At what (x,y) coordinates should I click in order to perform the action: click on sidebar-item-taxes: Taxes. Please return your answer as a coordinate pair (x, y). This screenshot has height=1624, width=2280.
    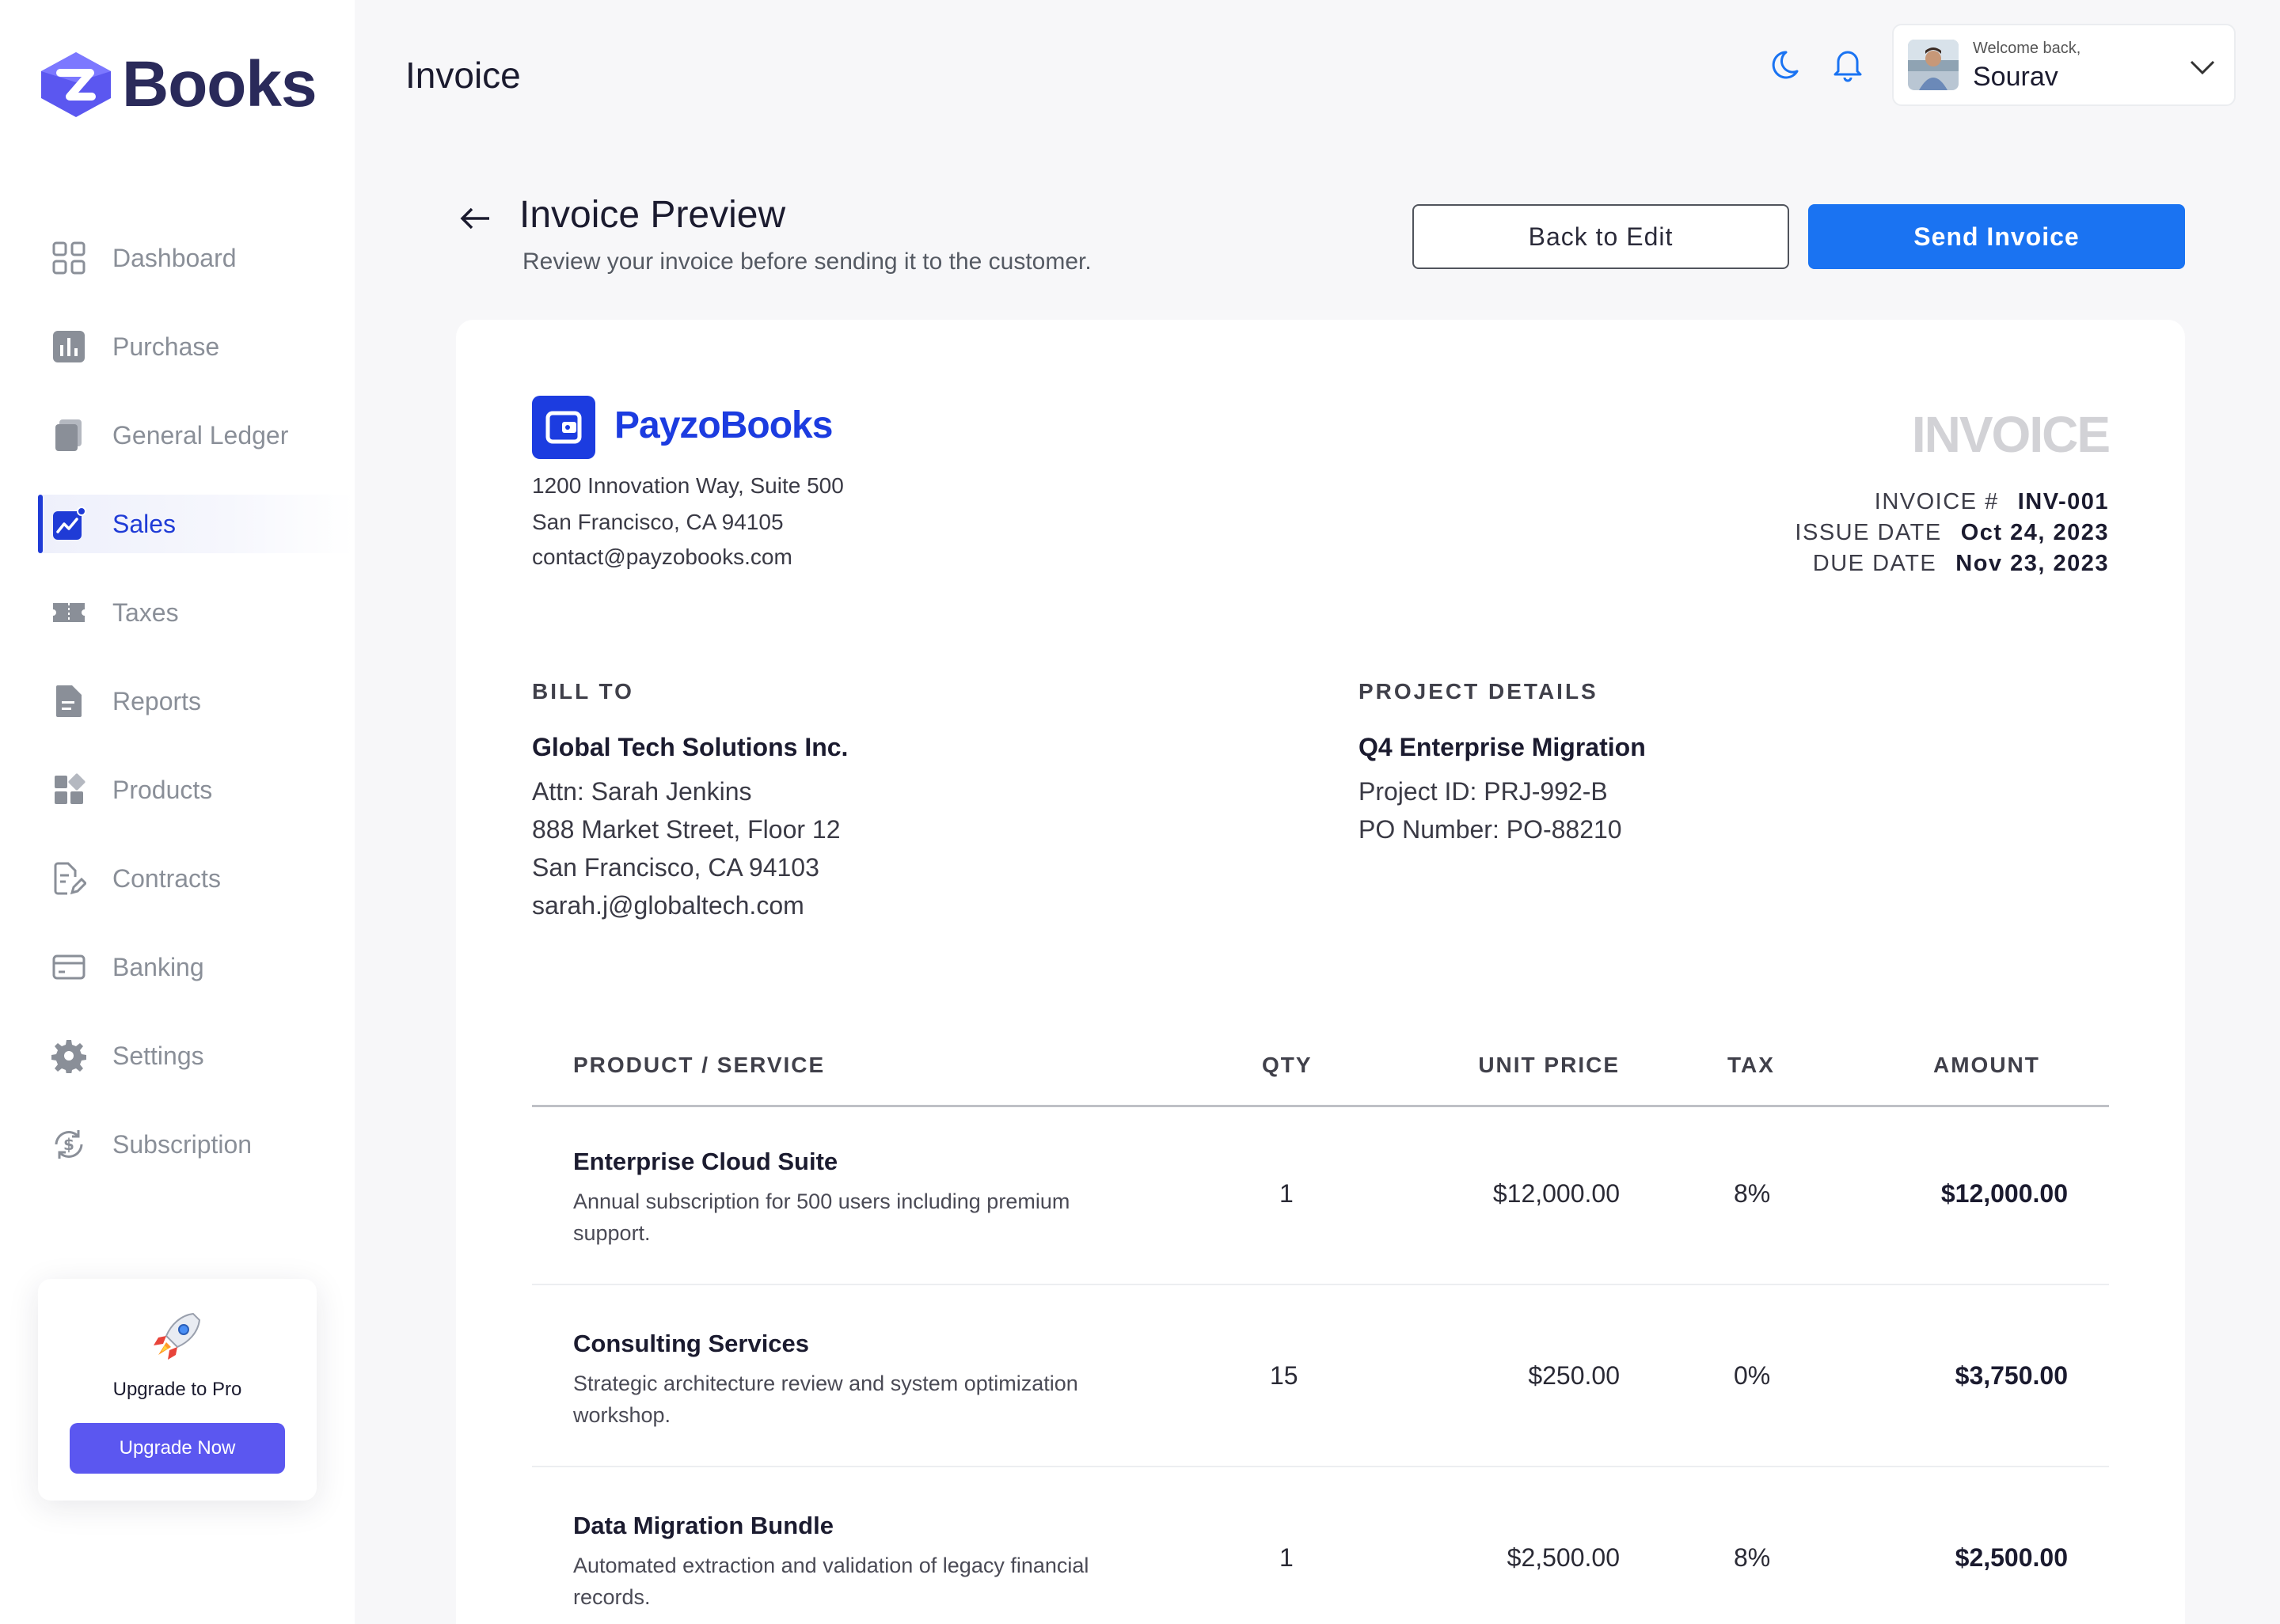
    Looking at the image, I should click on (177, 612).